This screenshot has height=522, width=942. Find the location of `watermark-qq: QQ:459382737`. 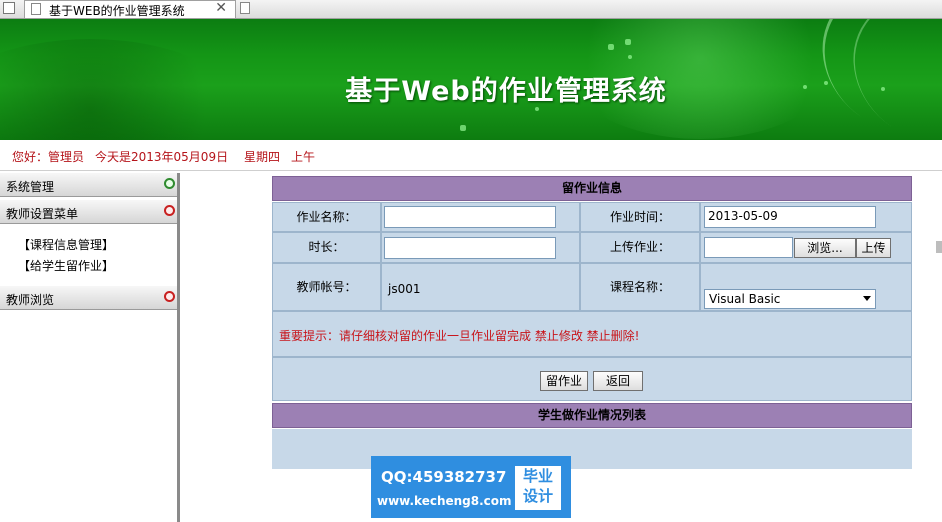

watermark-qq: QQ:459382737 is located at coordinates (444, 477).